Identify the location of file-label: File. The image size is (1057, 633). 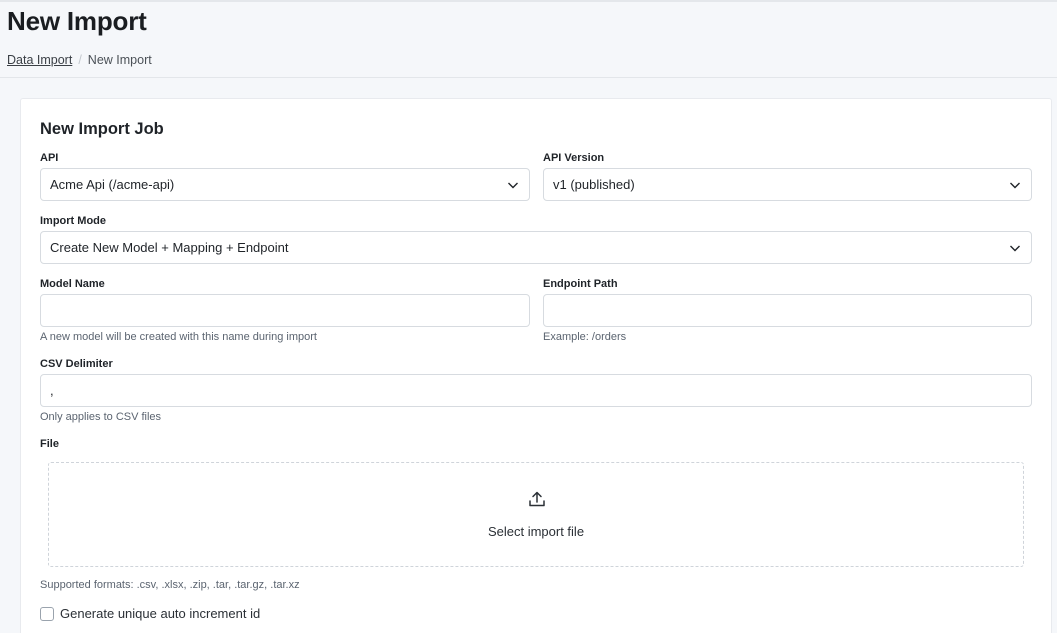
(49, 444).